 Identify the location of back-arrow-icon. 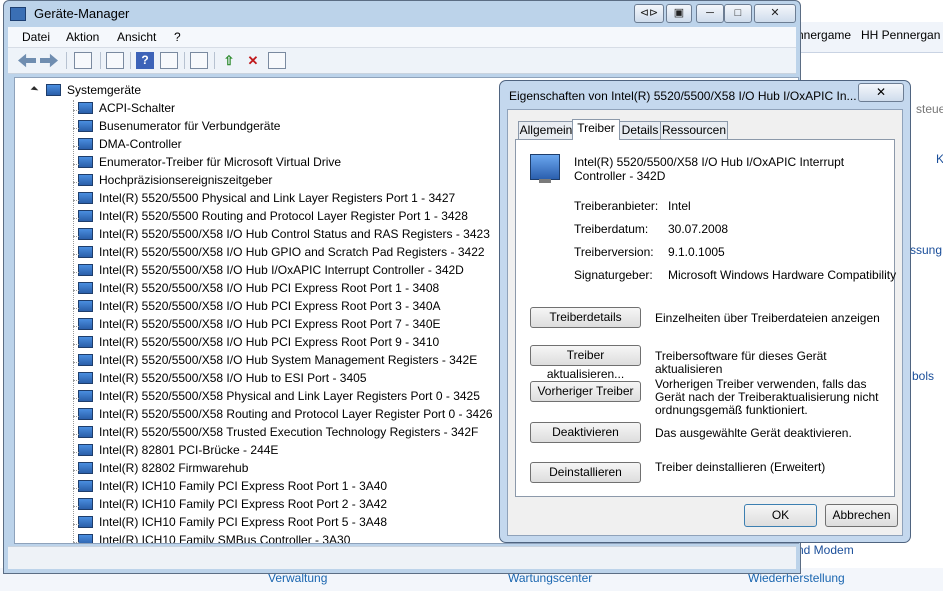
(27, 60).